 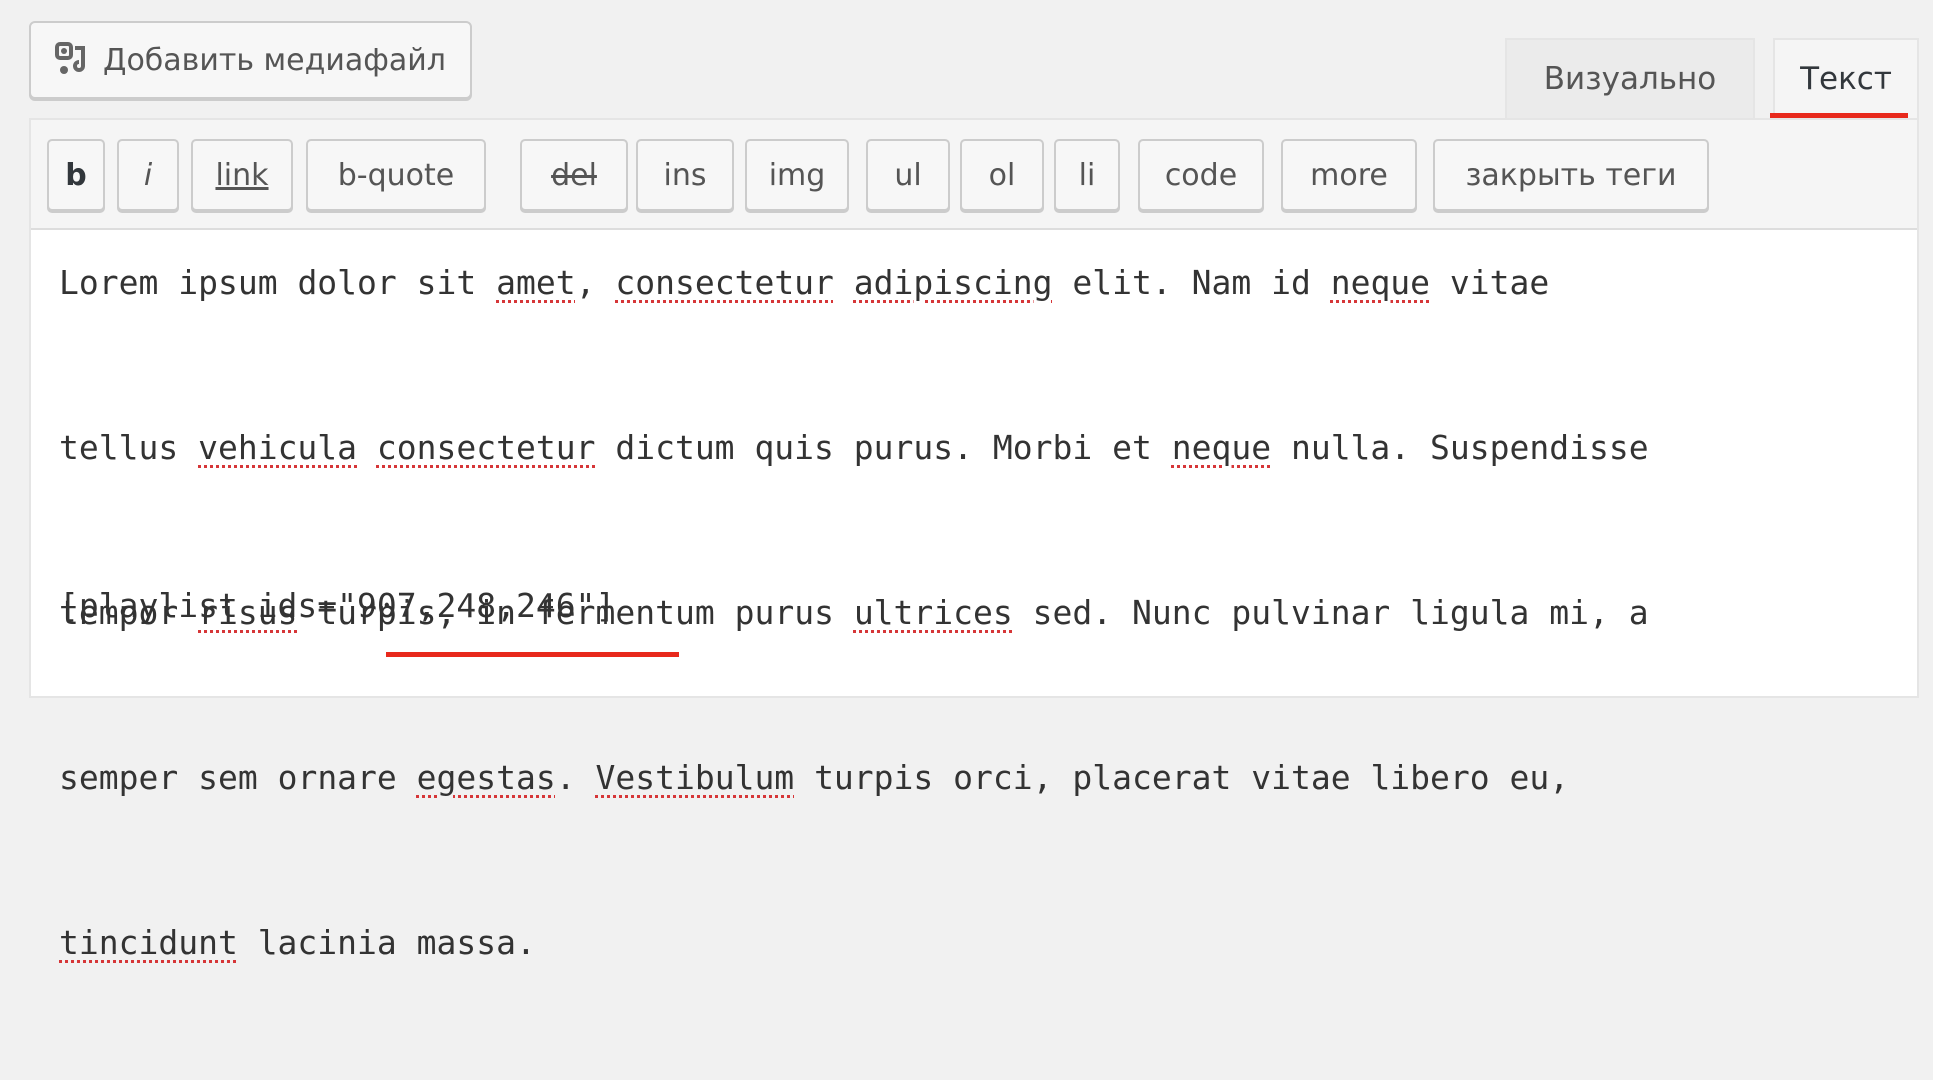 I want to click on tab-text: Текст, so click(x=1846, y=78).